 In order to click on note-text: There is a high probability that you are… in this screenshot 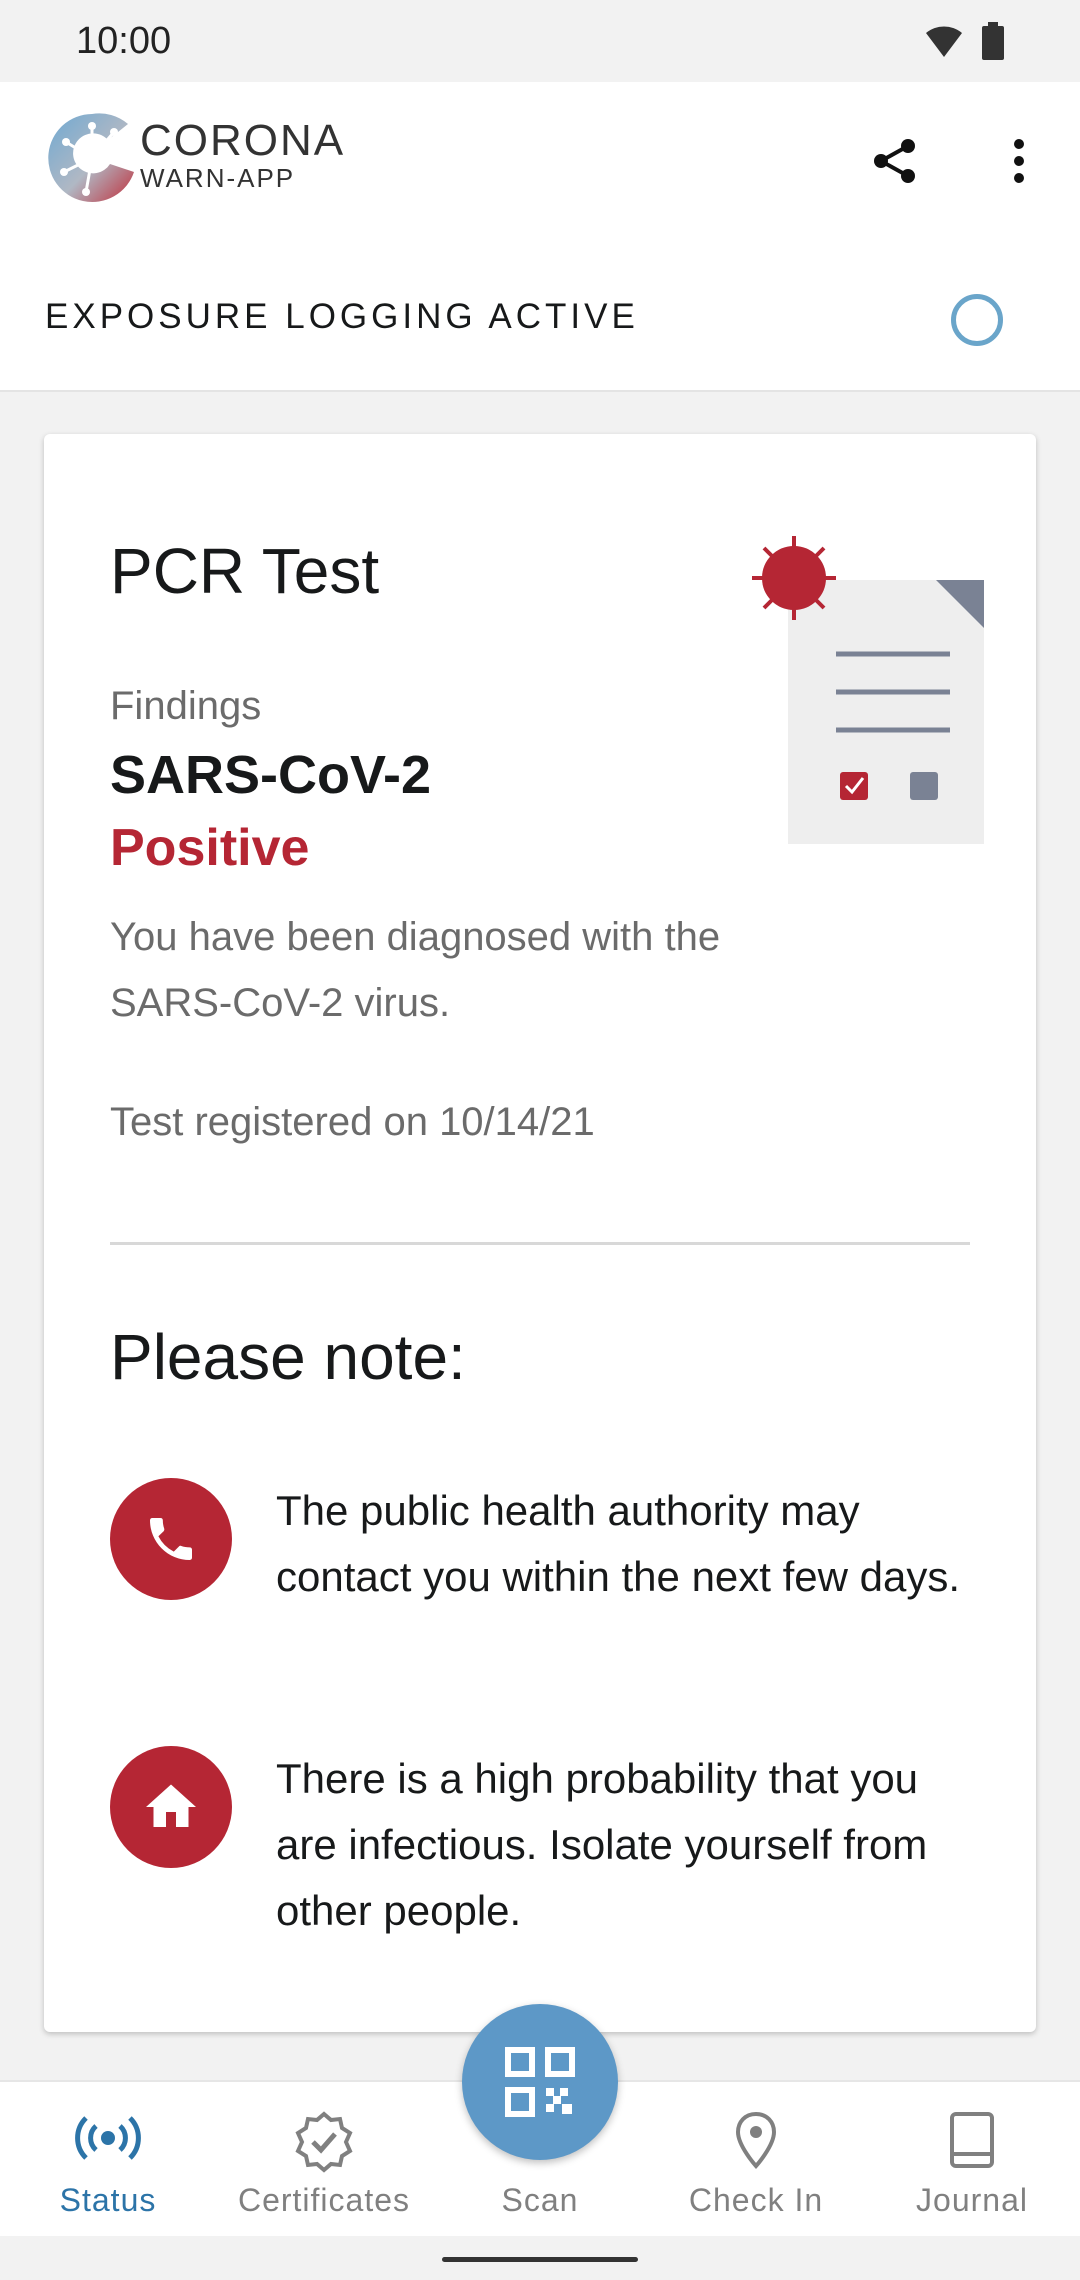, I will do `click(602, 1844)`.